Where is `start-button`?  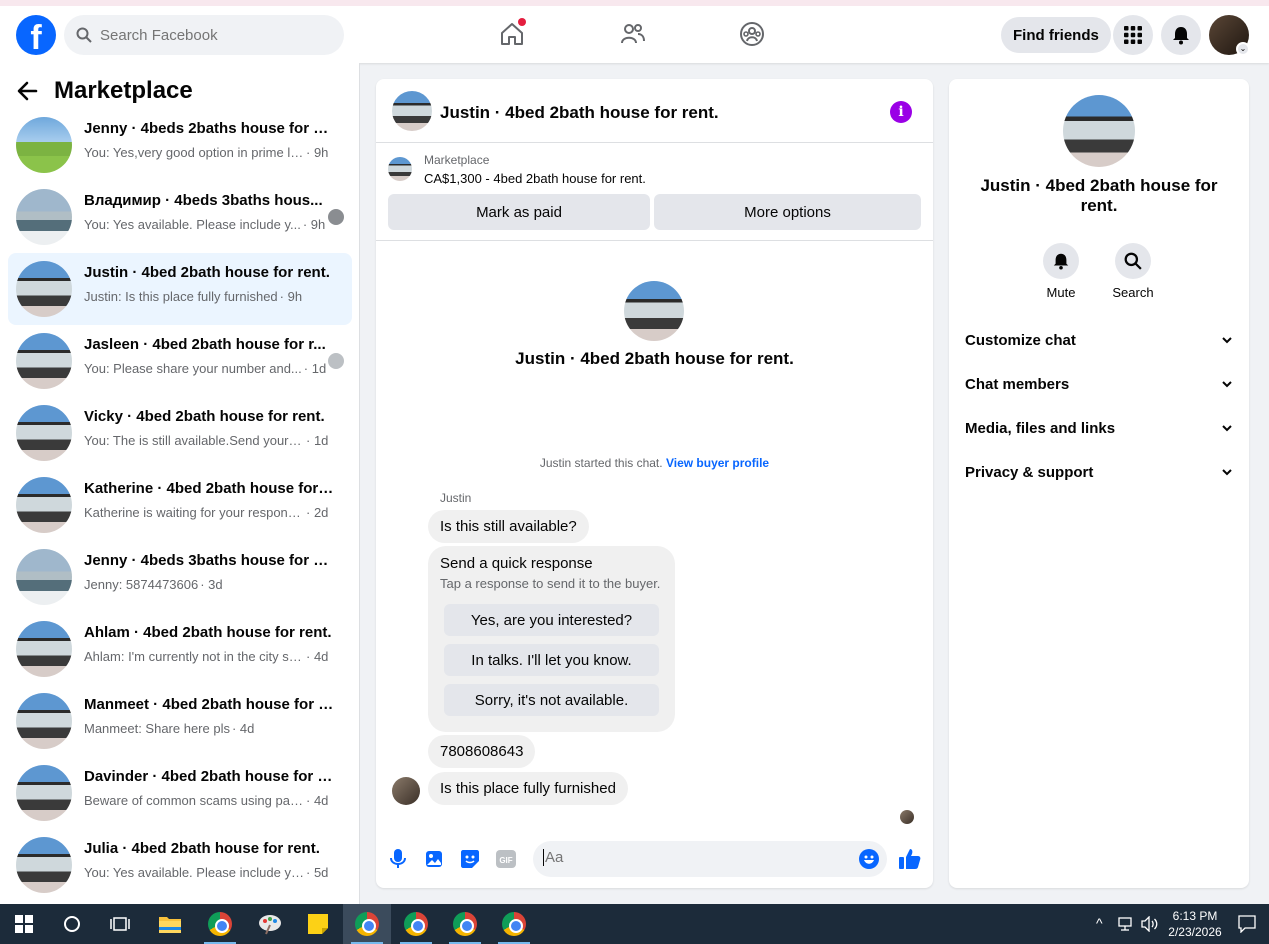
start-button is located at coordinates (24, 924).